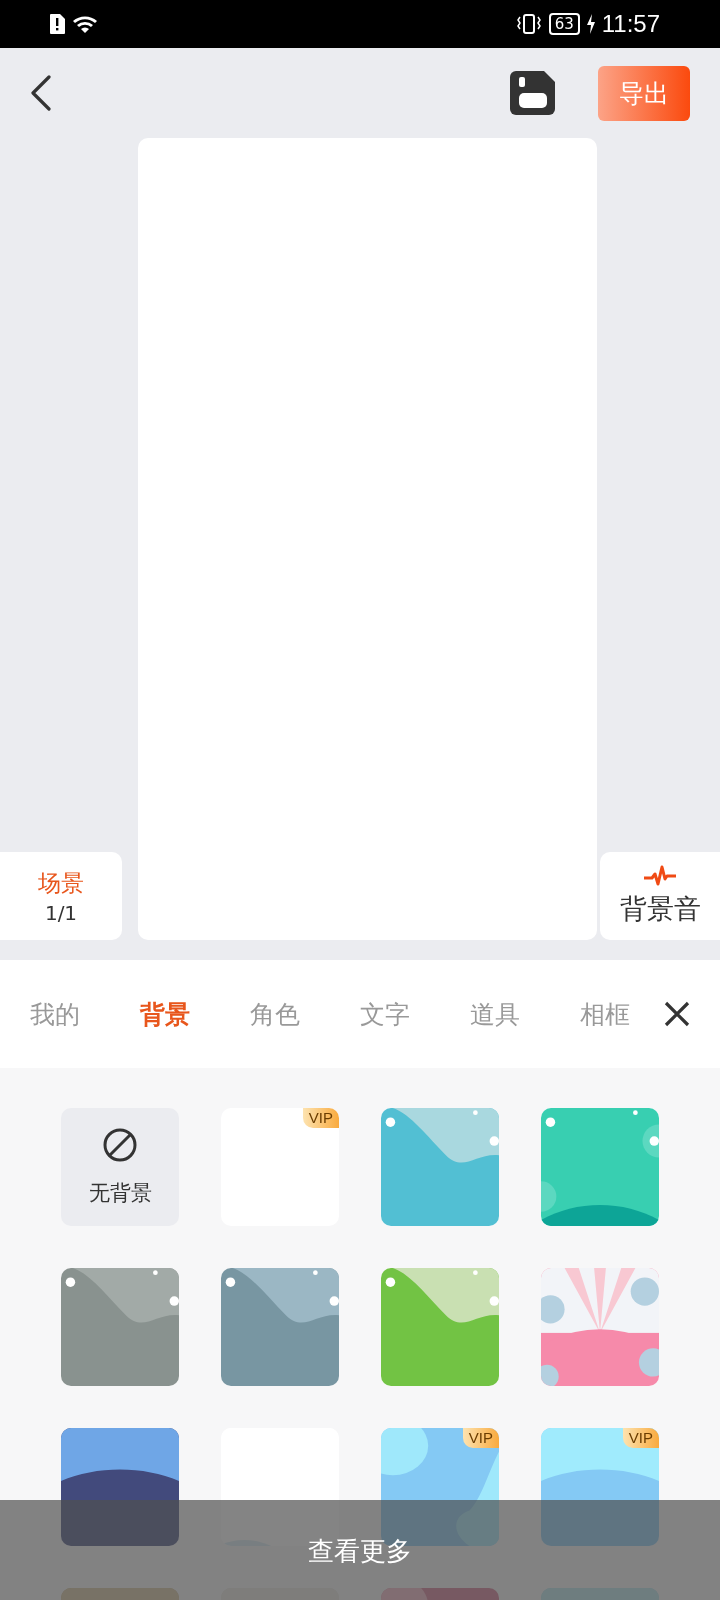 The height and width of the screenshot is (1600, 720). What do you see at coordinates (528, 24) in the screenshot?
I see `vibrate-icon` at bounding box center [528, 24].